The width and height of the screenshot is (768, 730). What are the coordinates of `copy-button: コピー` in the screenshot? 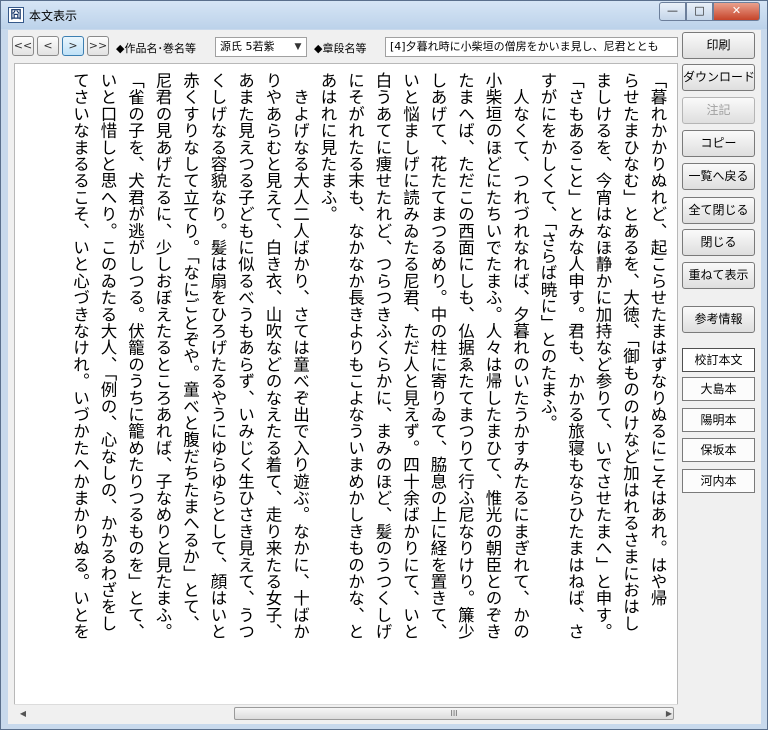 It's located at (718, 143).